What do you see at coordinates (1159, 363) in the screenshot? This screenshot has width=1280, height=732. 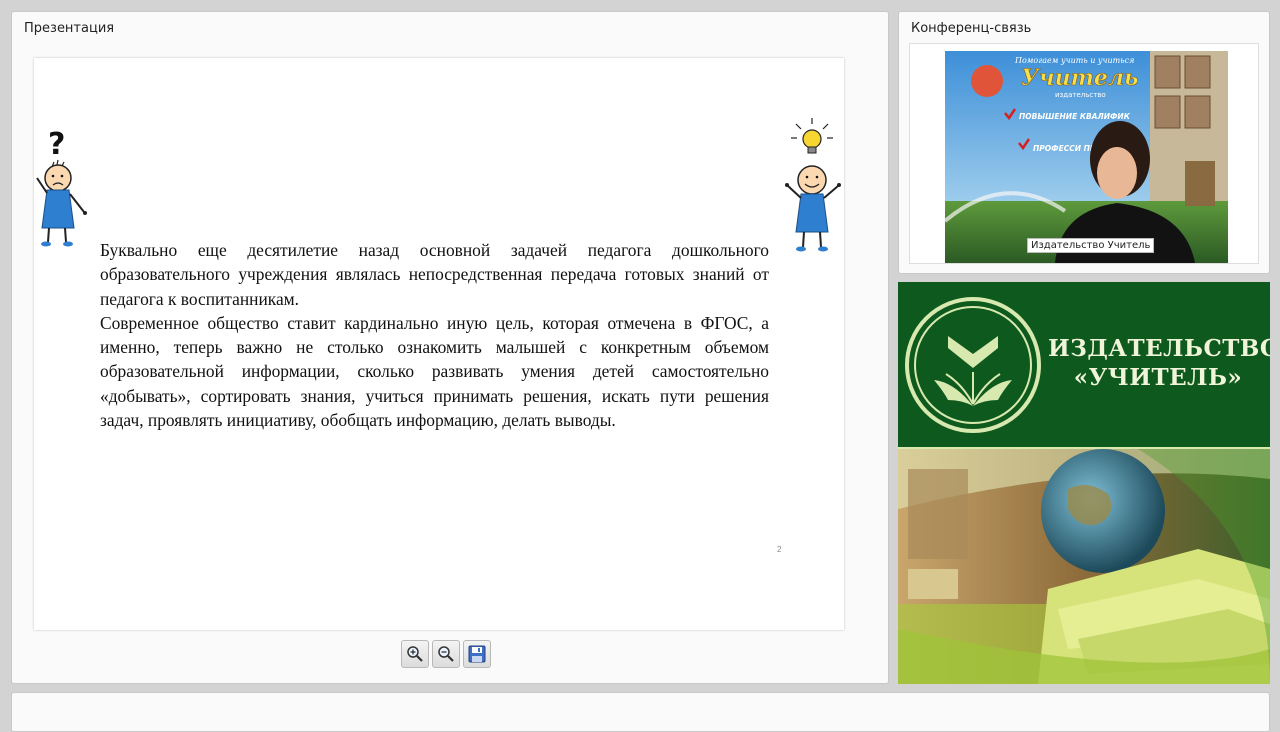 I see `publisher-name: ИЗДАТЕЛЬСТВО «УЧИТЕЛЬ»` at bounding box center [1159, 363].